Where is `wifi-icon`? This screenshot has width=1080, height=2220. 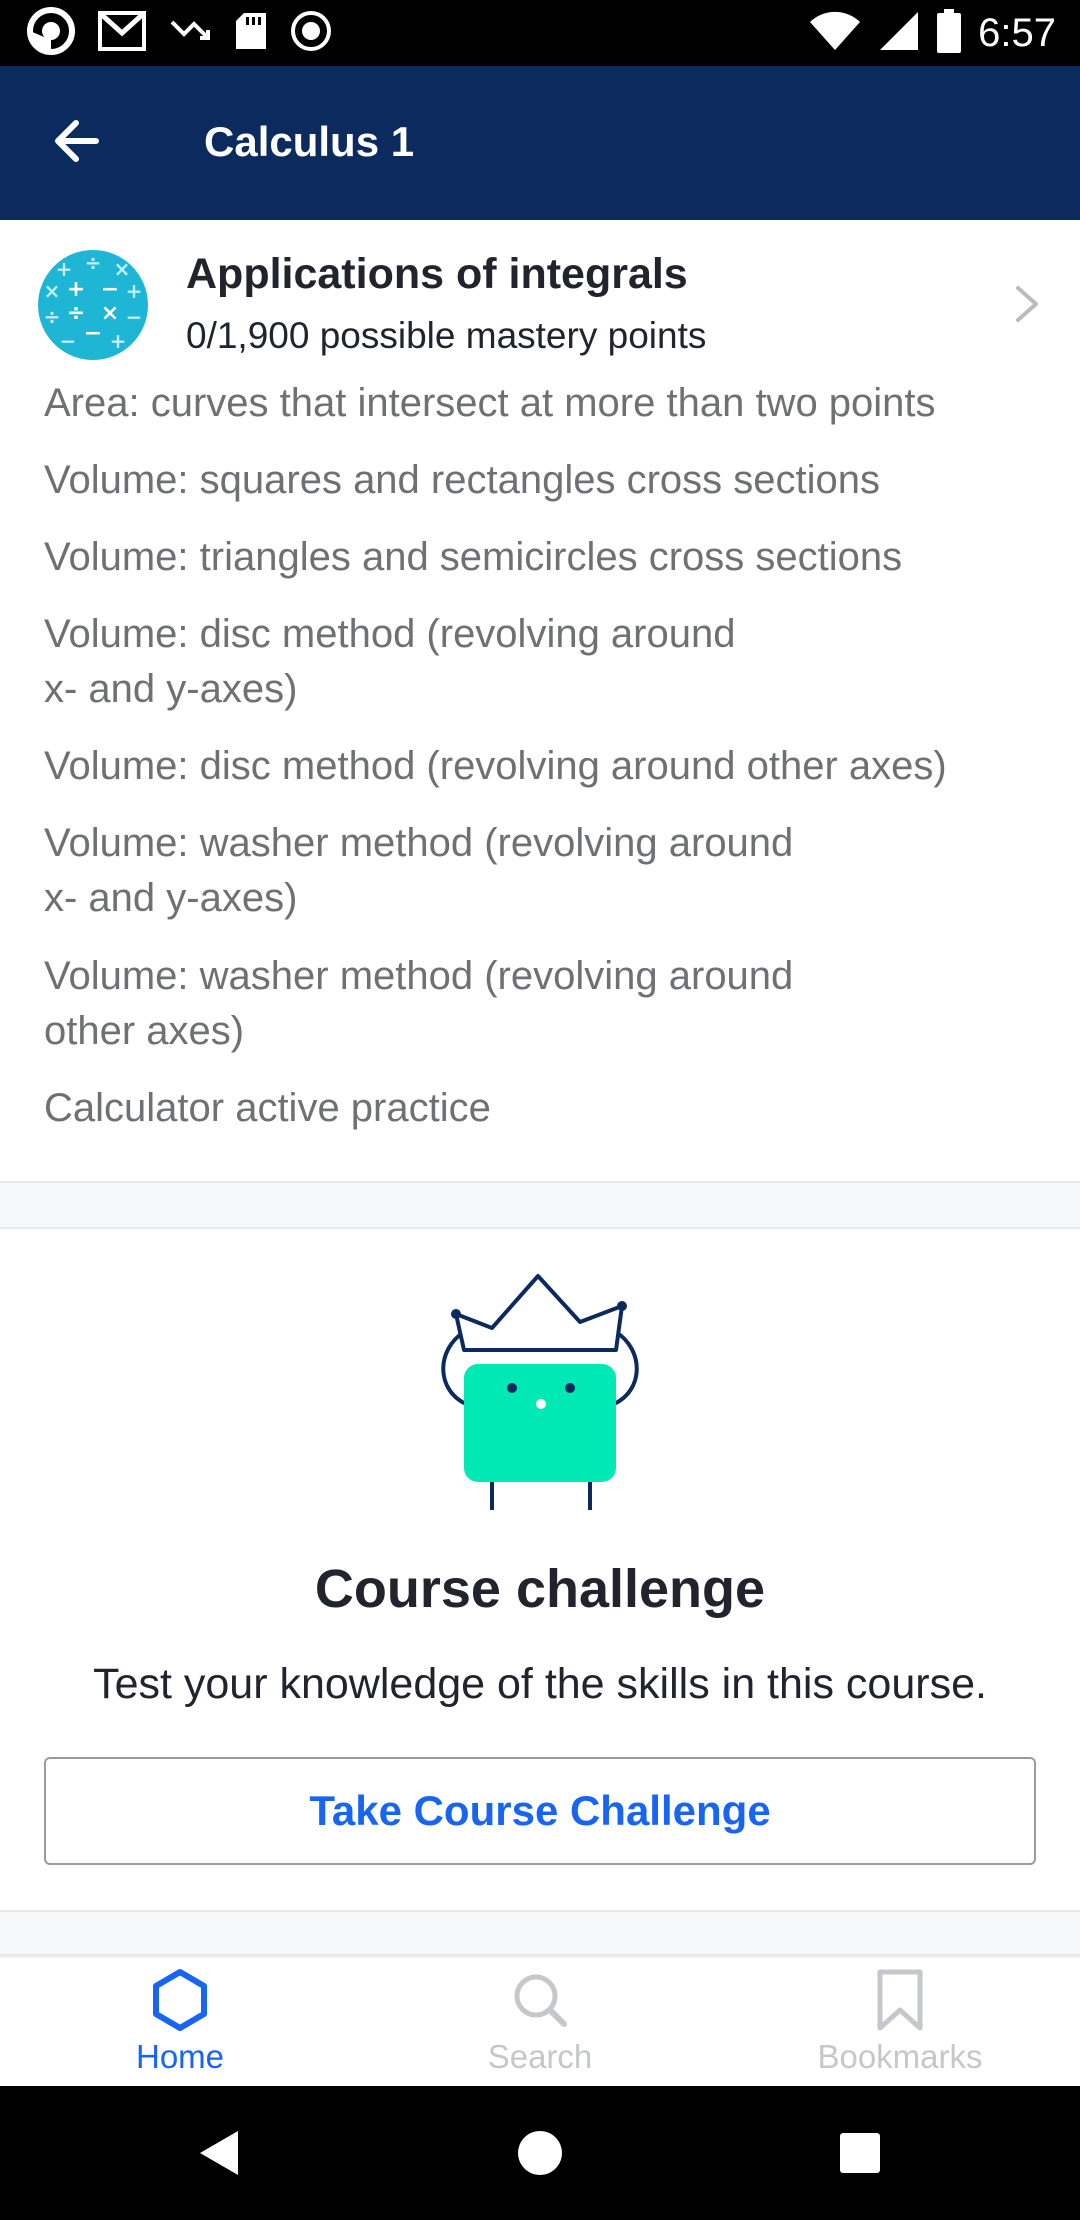
wifi-icon is located at coordinates (835, 33).